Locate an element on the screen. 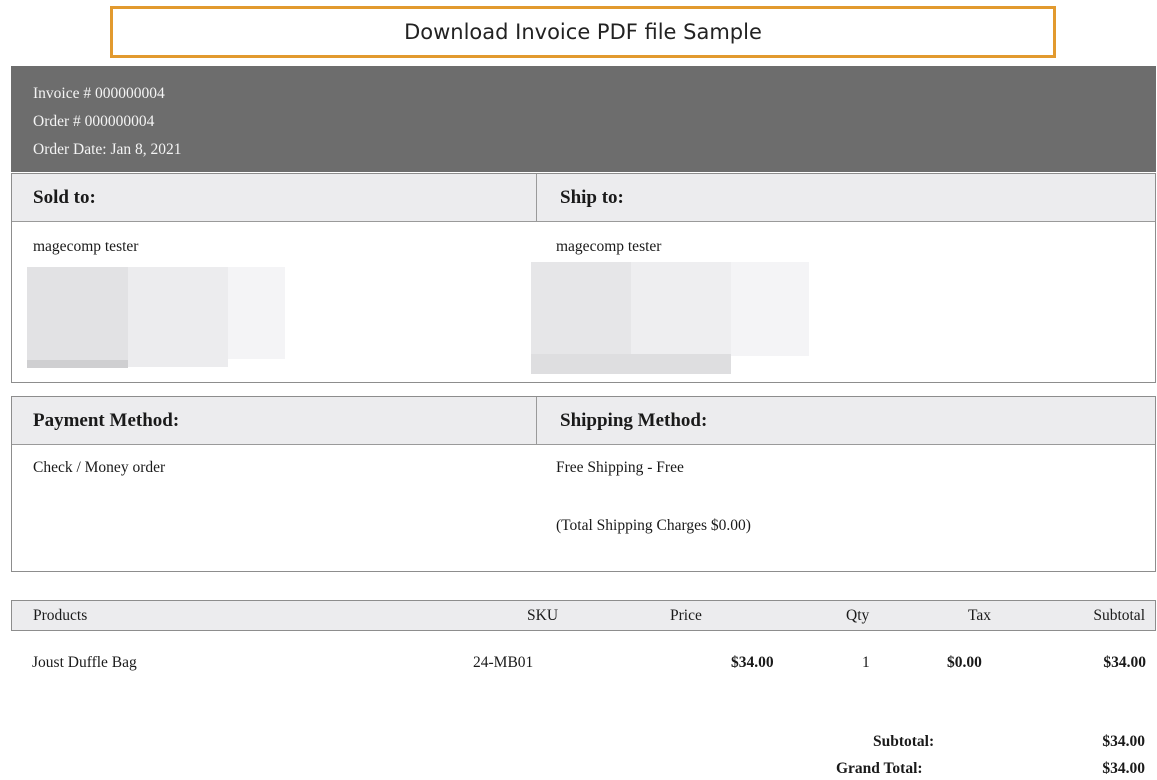  shipping-charges: (Total Shipping Charges $0.00) is located at coordinates (653, 525).